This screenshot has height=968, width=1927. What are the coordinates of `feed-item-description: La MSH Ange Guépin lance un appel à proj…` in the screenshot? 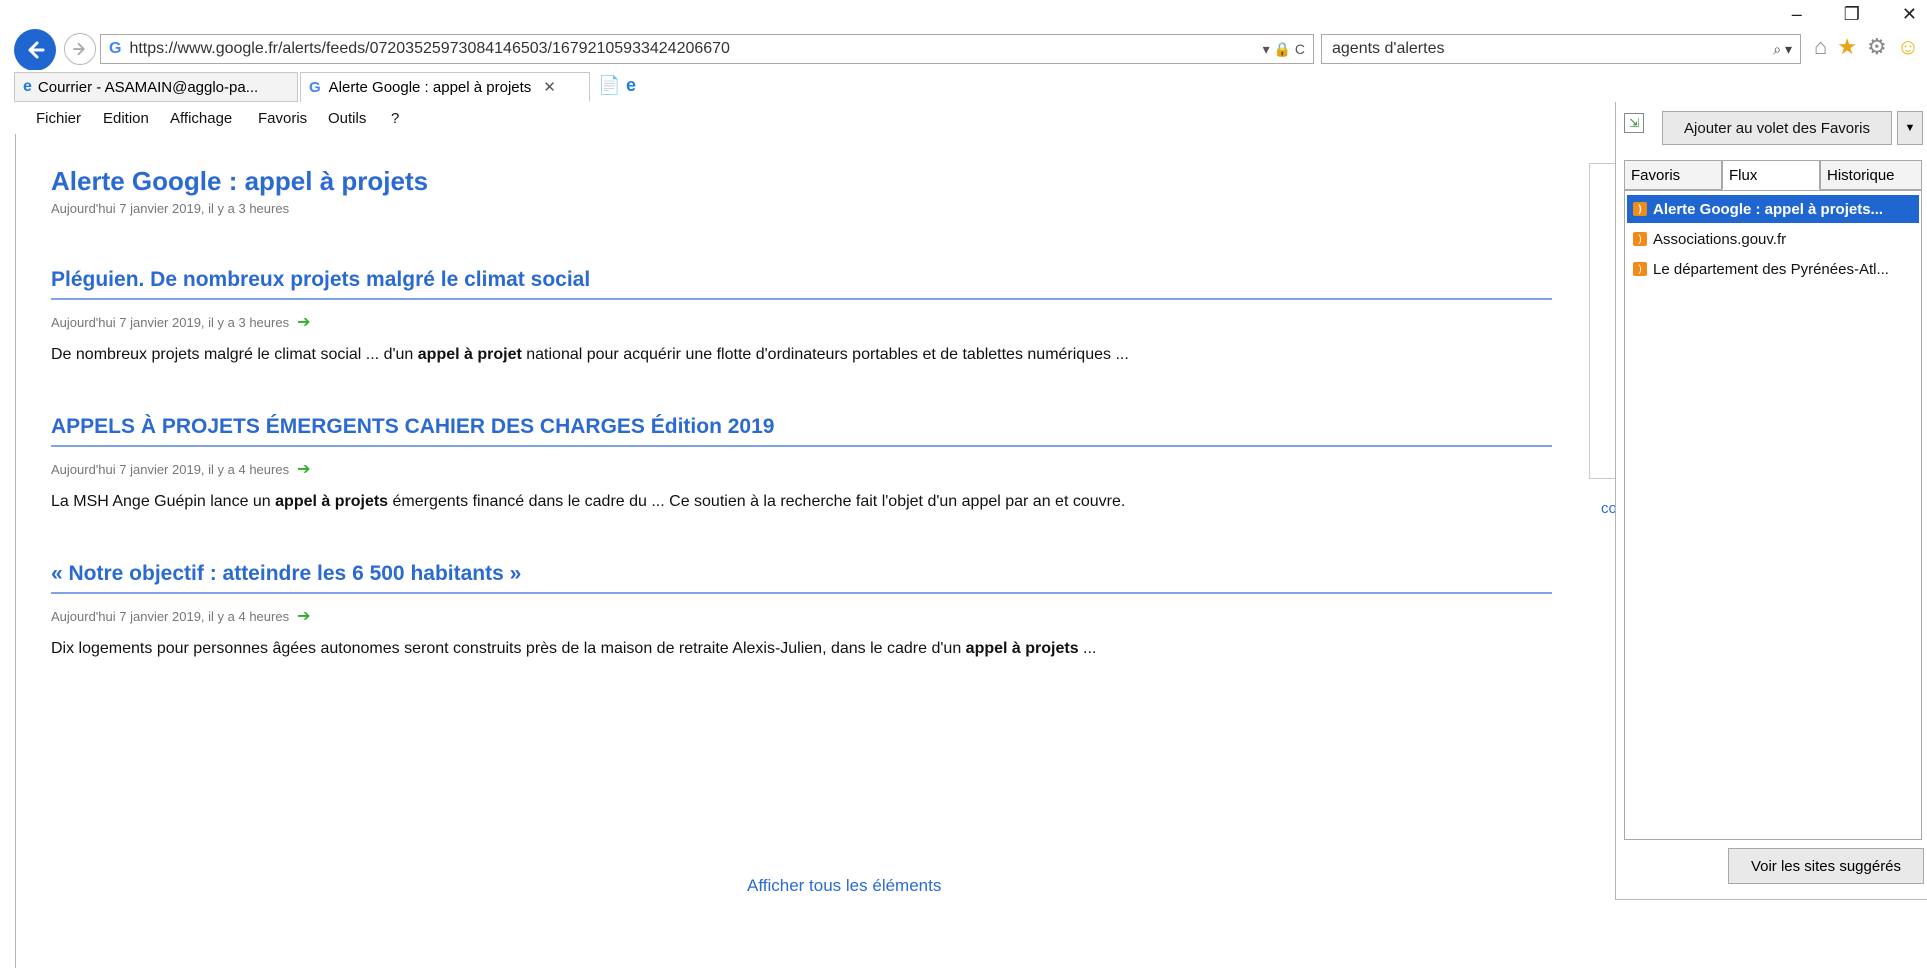 It's located at (801, 502).